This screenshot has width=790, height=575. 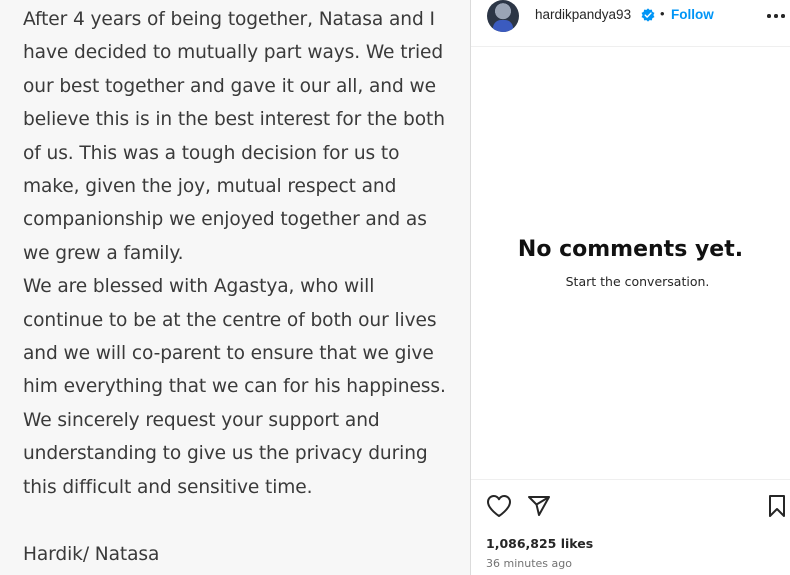 What do you see at coordinates (777, 506) in the screenshot?
I see `bookmark-icon` at bounding box center [777, 506].